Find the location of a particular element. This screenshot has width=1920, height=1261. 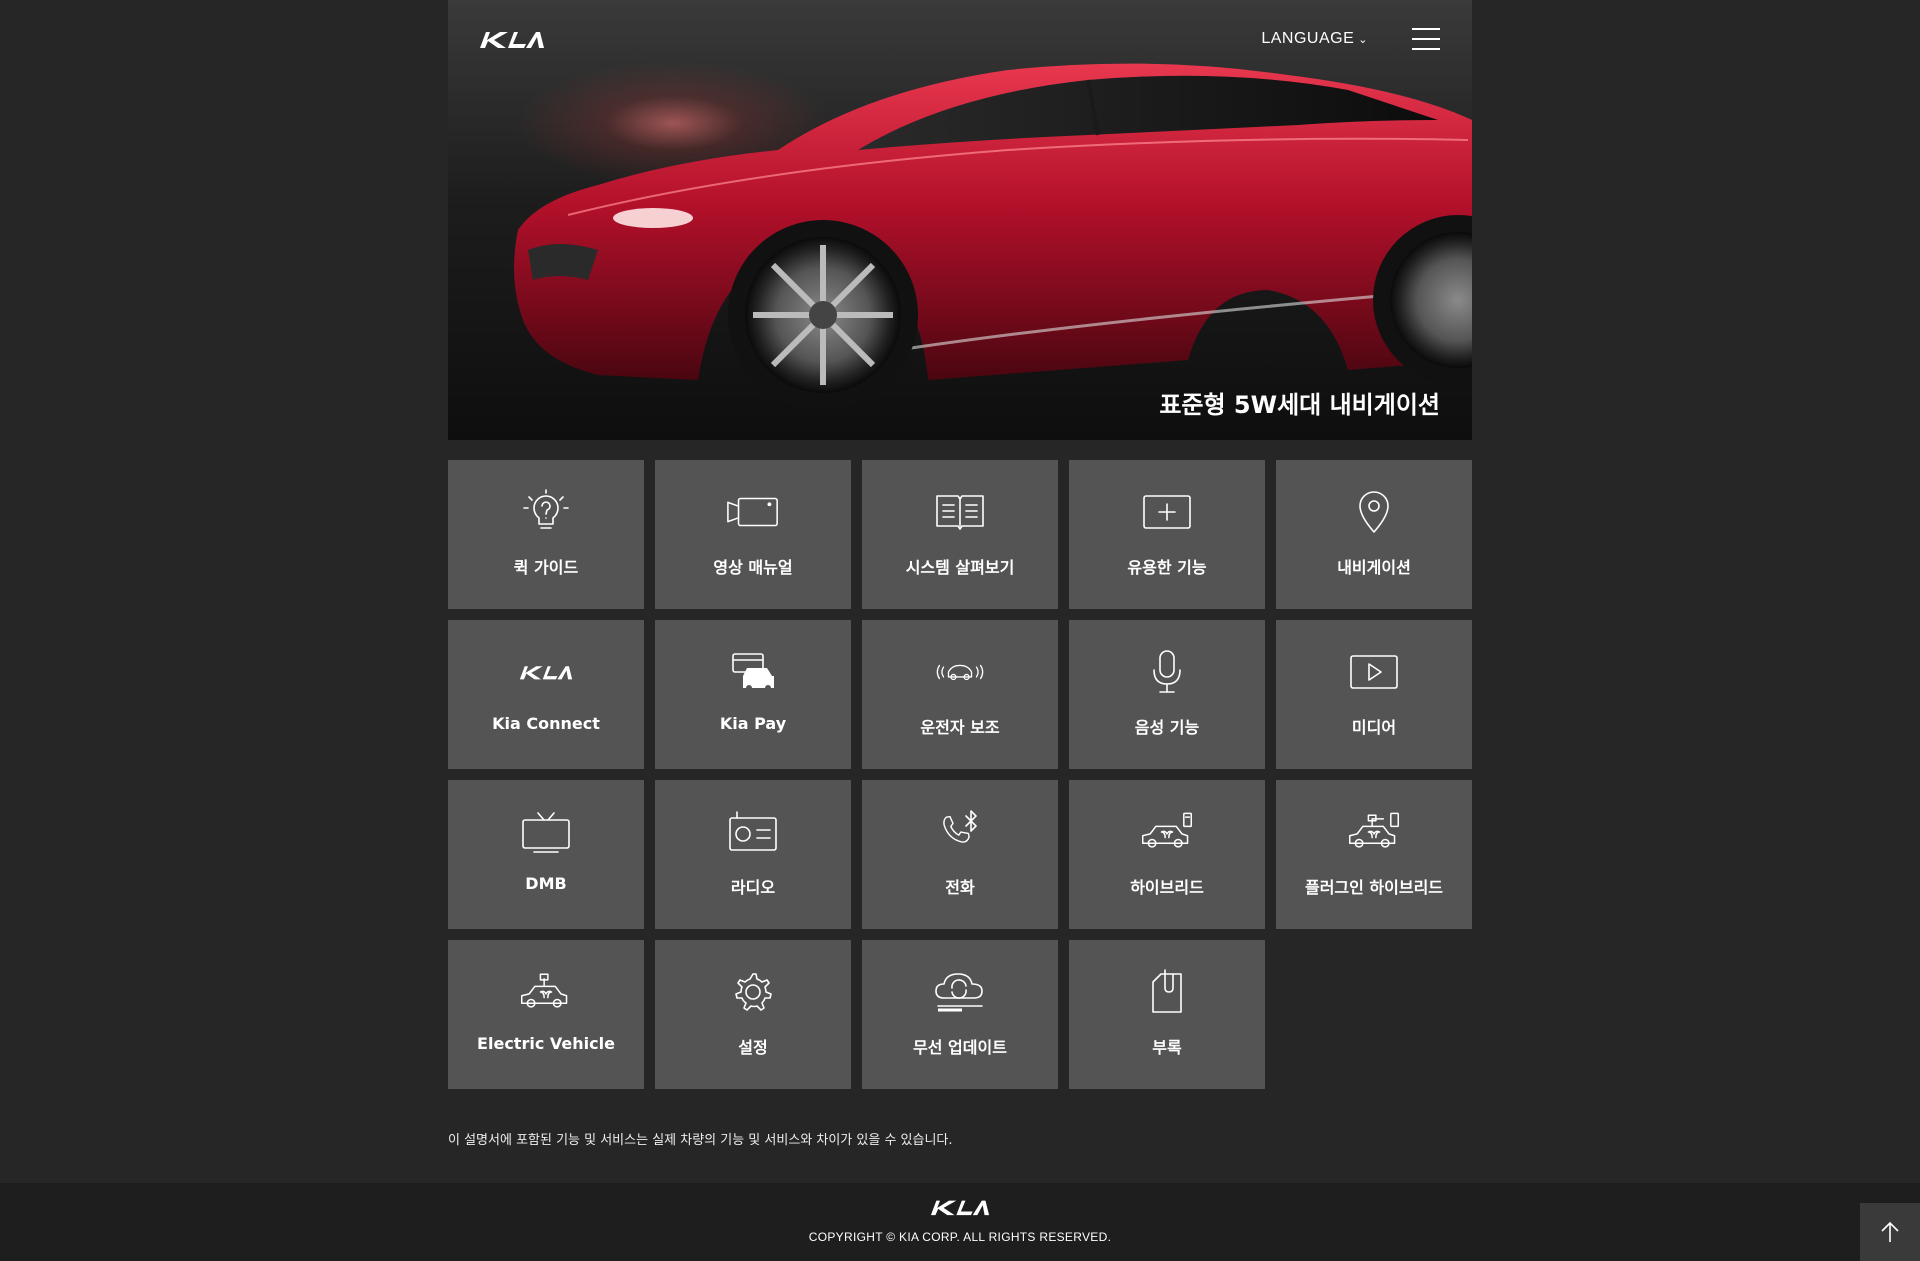

phone-bluetooth-icon is located at coordinates (960, 832).